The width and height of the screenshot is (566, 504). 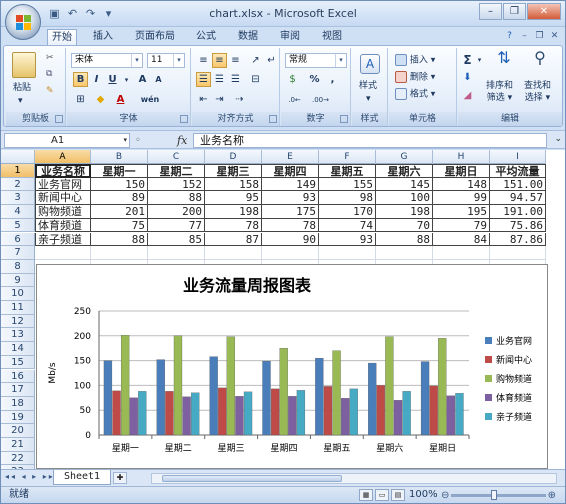 I want to click on paste-button: 粘贴, so click(x=22, y=88).